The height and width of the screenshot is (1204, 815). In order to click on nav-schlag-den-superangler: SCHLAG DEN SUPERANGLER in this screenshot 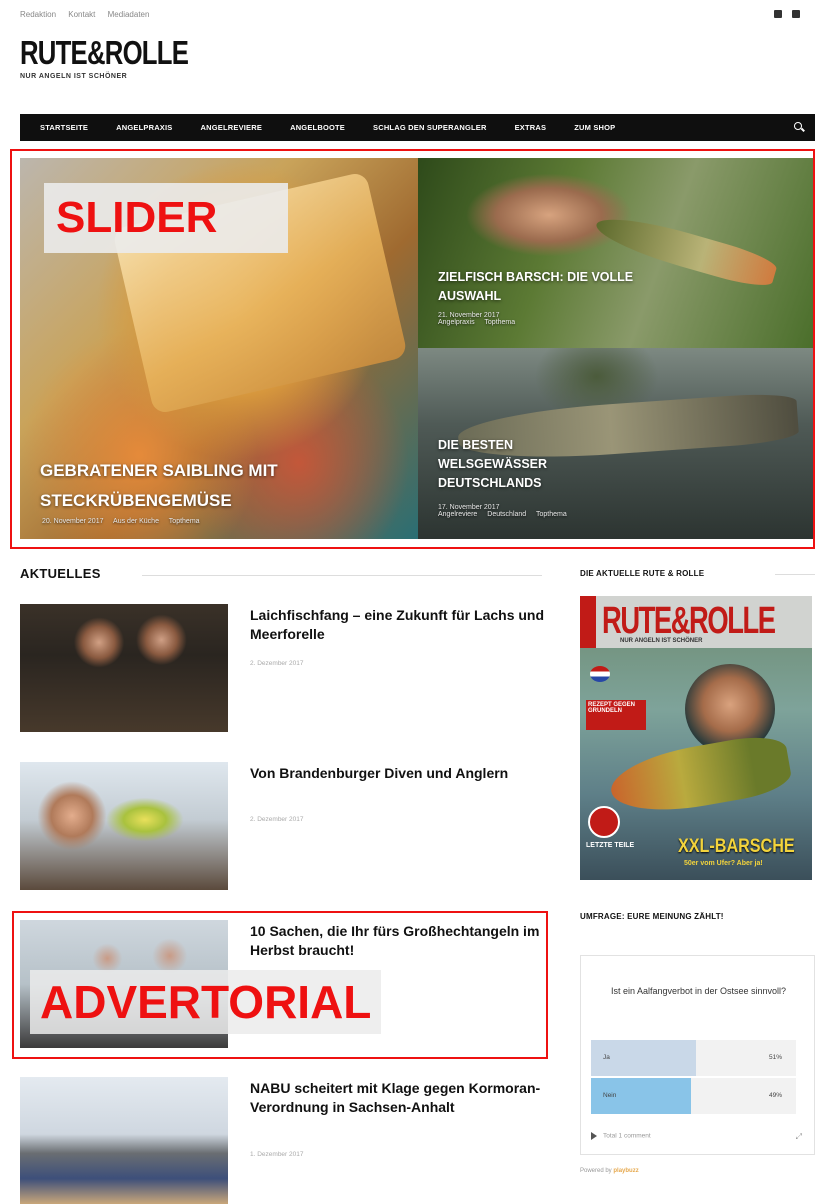, I will do `click(430, 127)`.